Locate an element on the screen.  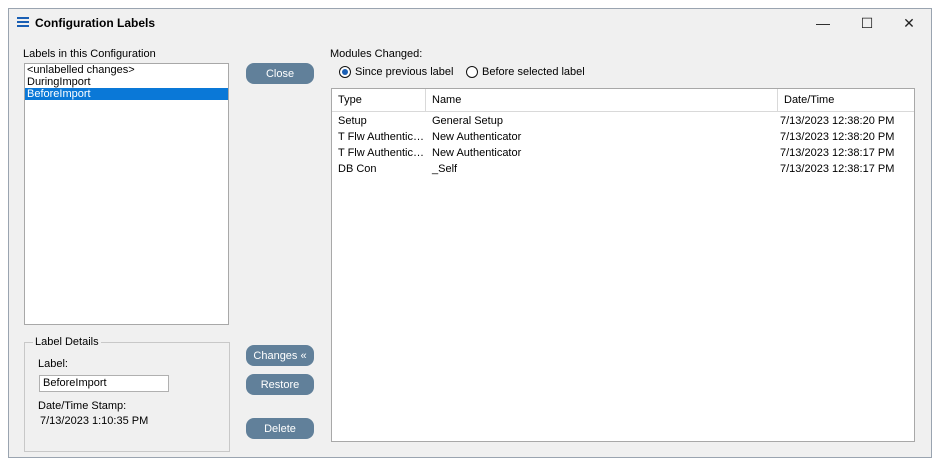
column-header-type: Type is located at coordinates (379, 100).